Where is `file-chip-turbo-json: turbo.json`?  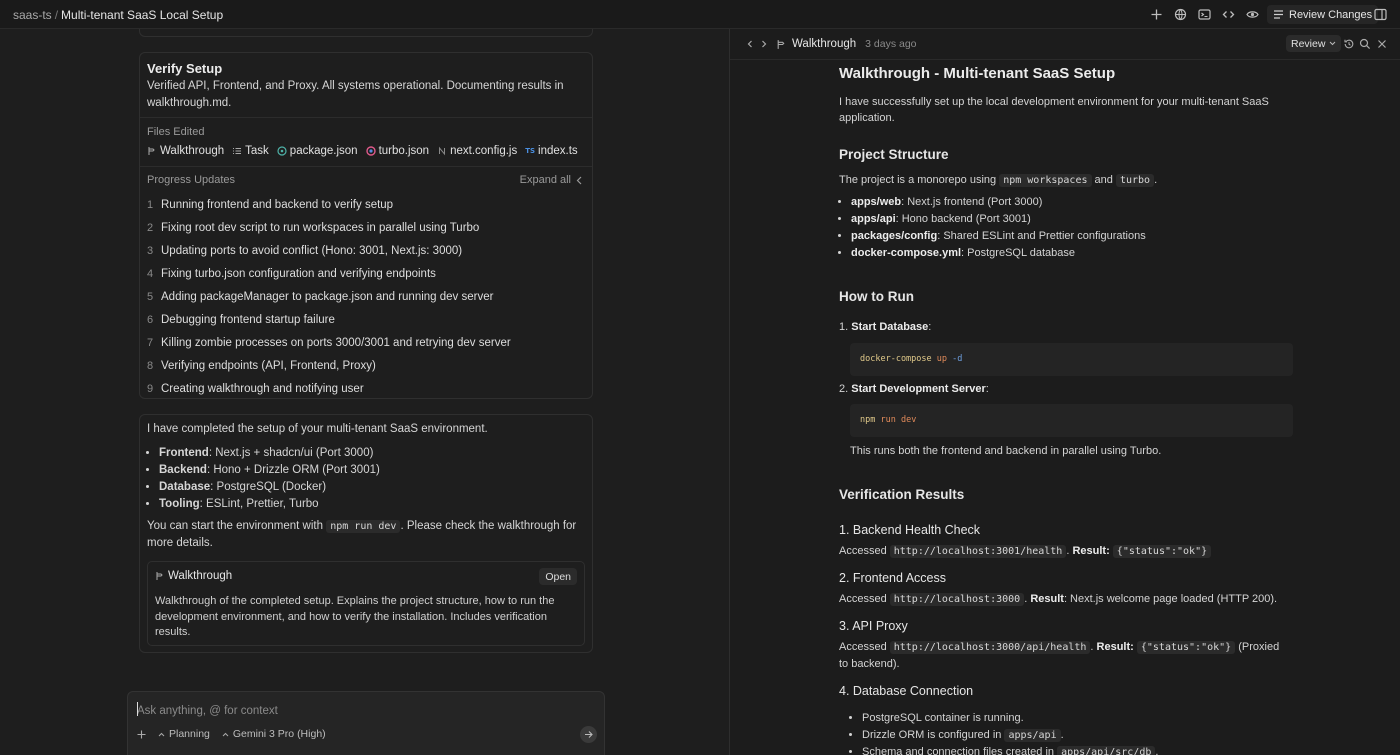
file-chip-turbo-json: turbo.json is located at coordinates (397, 151).